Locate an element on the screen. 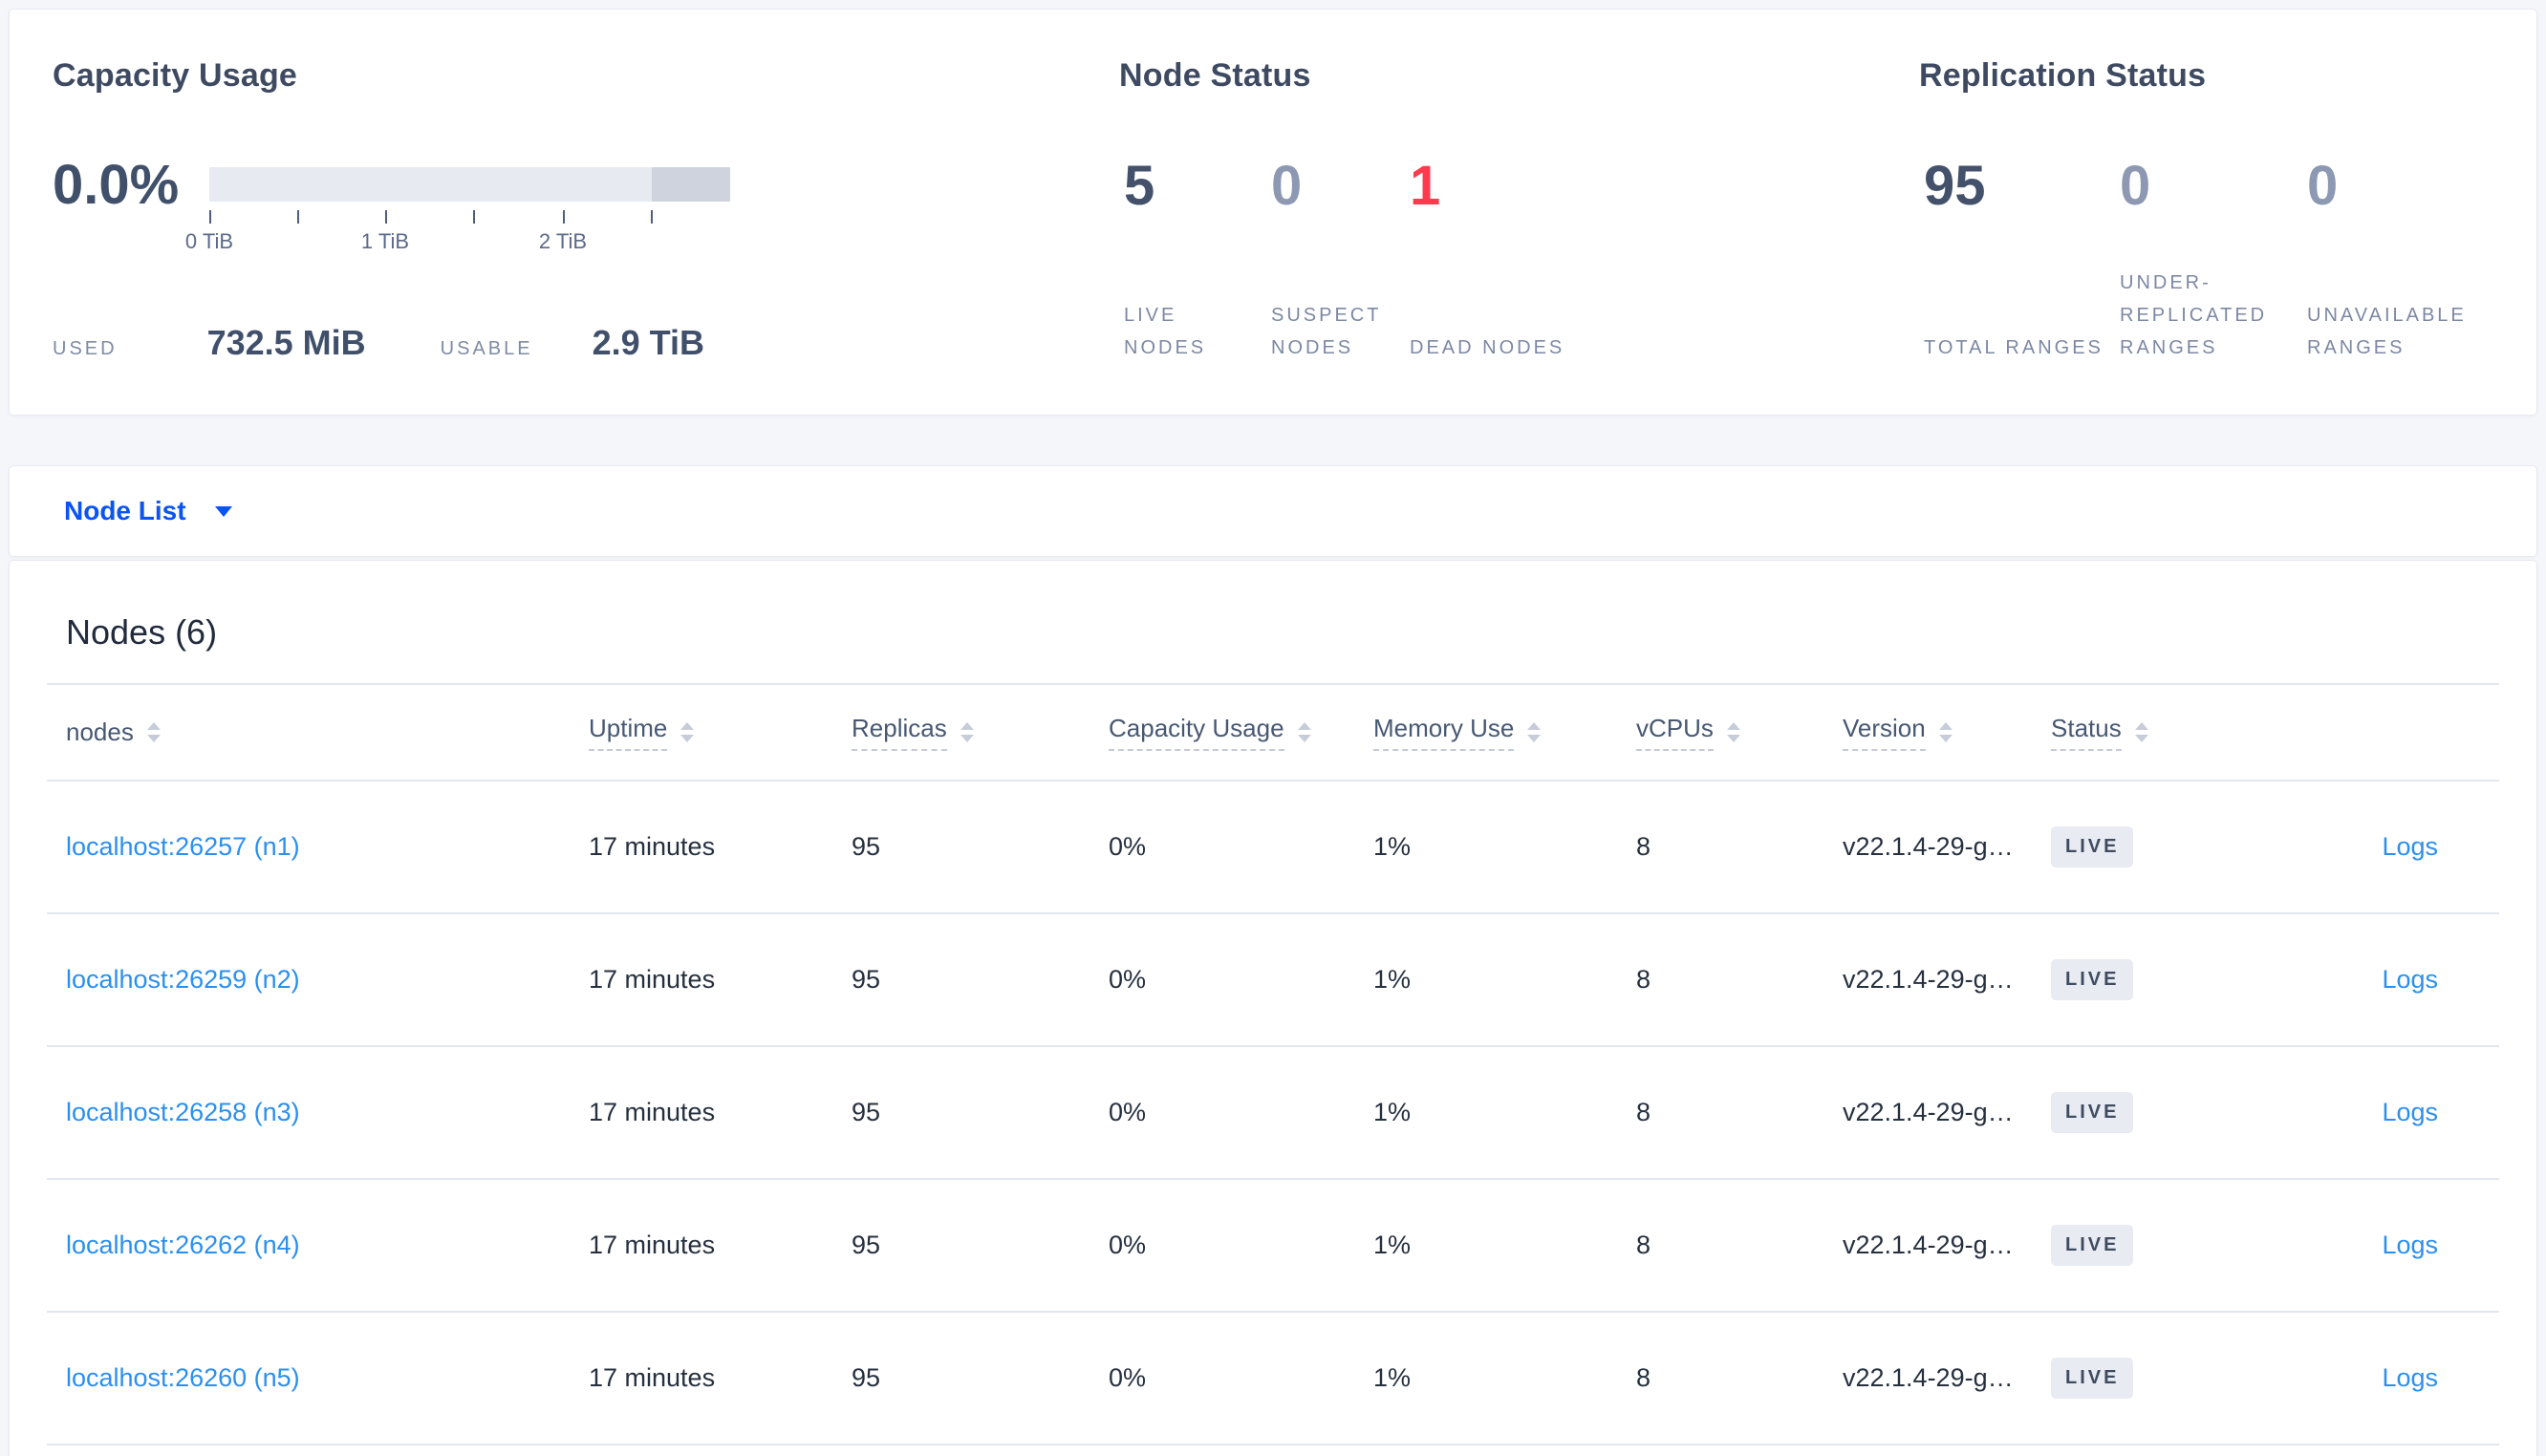 The height and width of the screenshot is (1456, 2546). column-header-logs is located at coordinates (2354, 732).